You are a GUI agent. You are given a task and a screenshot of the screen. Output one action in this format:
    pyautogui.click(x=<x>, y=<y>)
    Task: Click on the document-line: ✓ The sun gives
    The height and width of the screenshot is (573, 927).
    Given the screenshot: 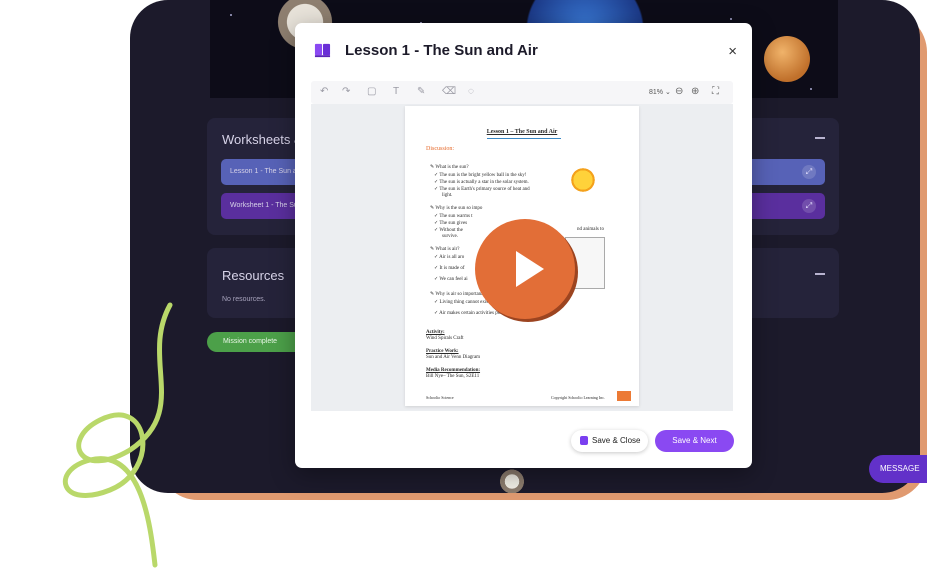 What is the action you would take?
    pyautogui.click(x=451, y=223)
    